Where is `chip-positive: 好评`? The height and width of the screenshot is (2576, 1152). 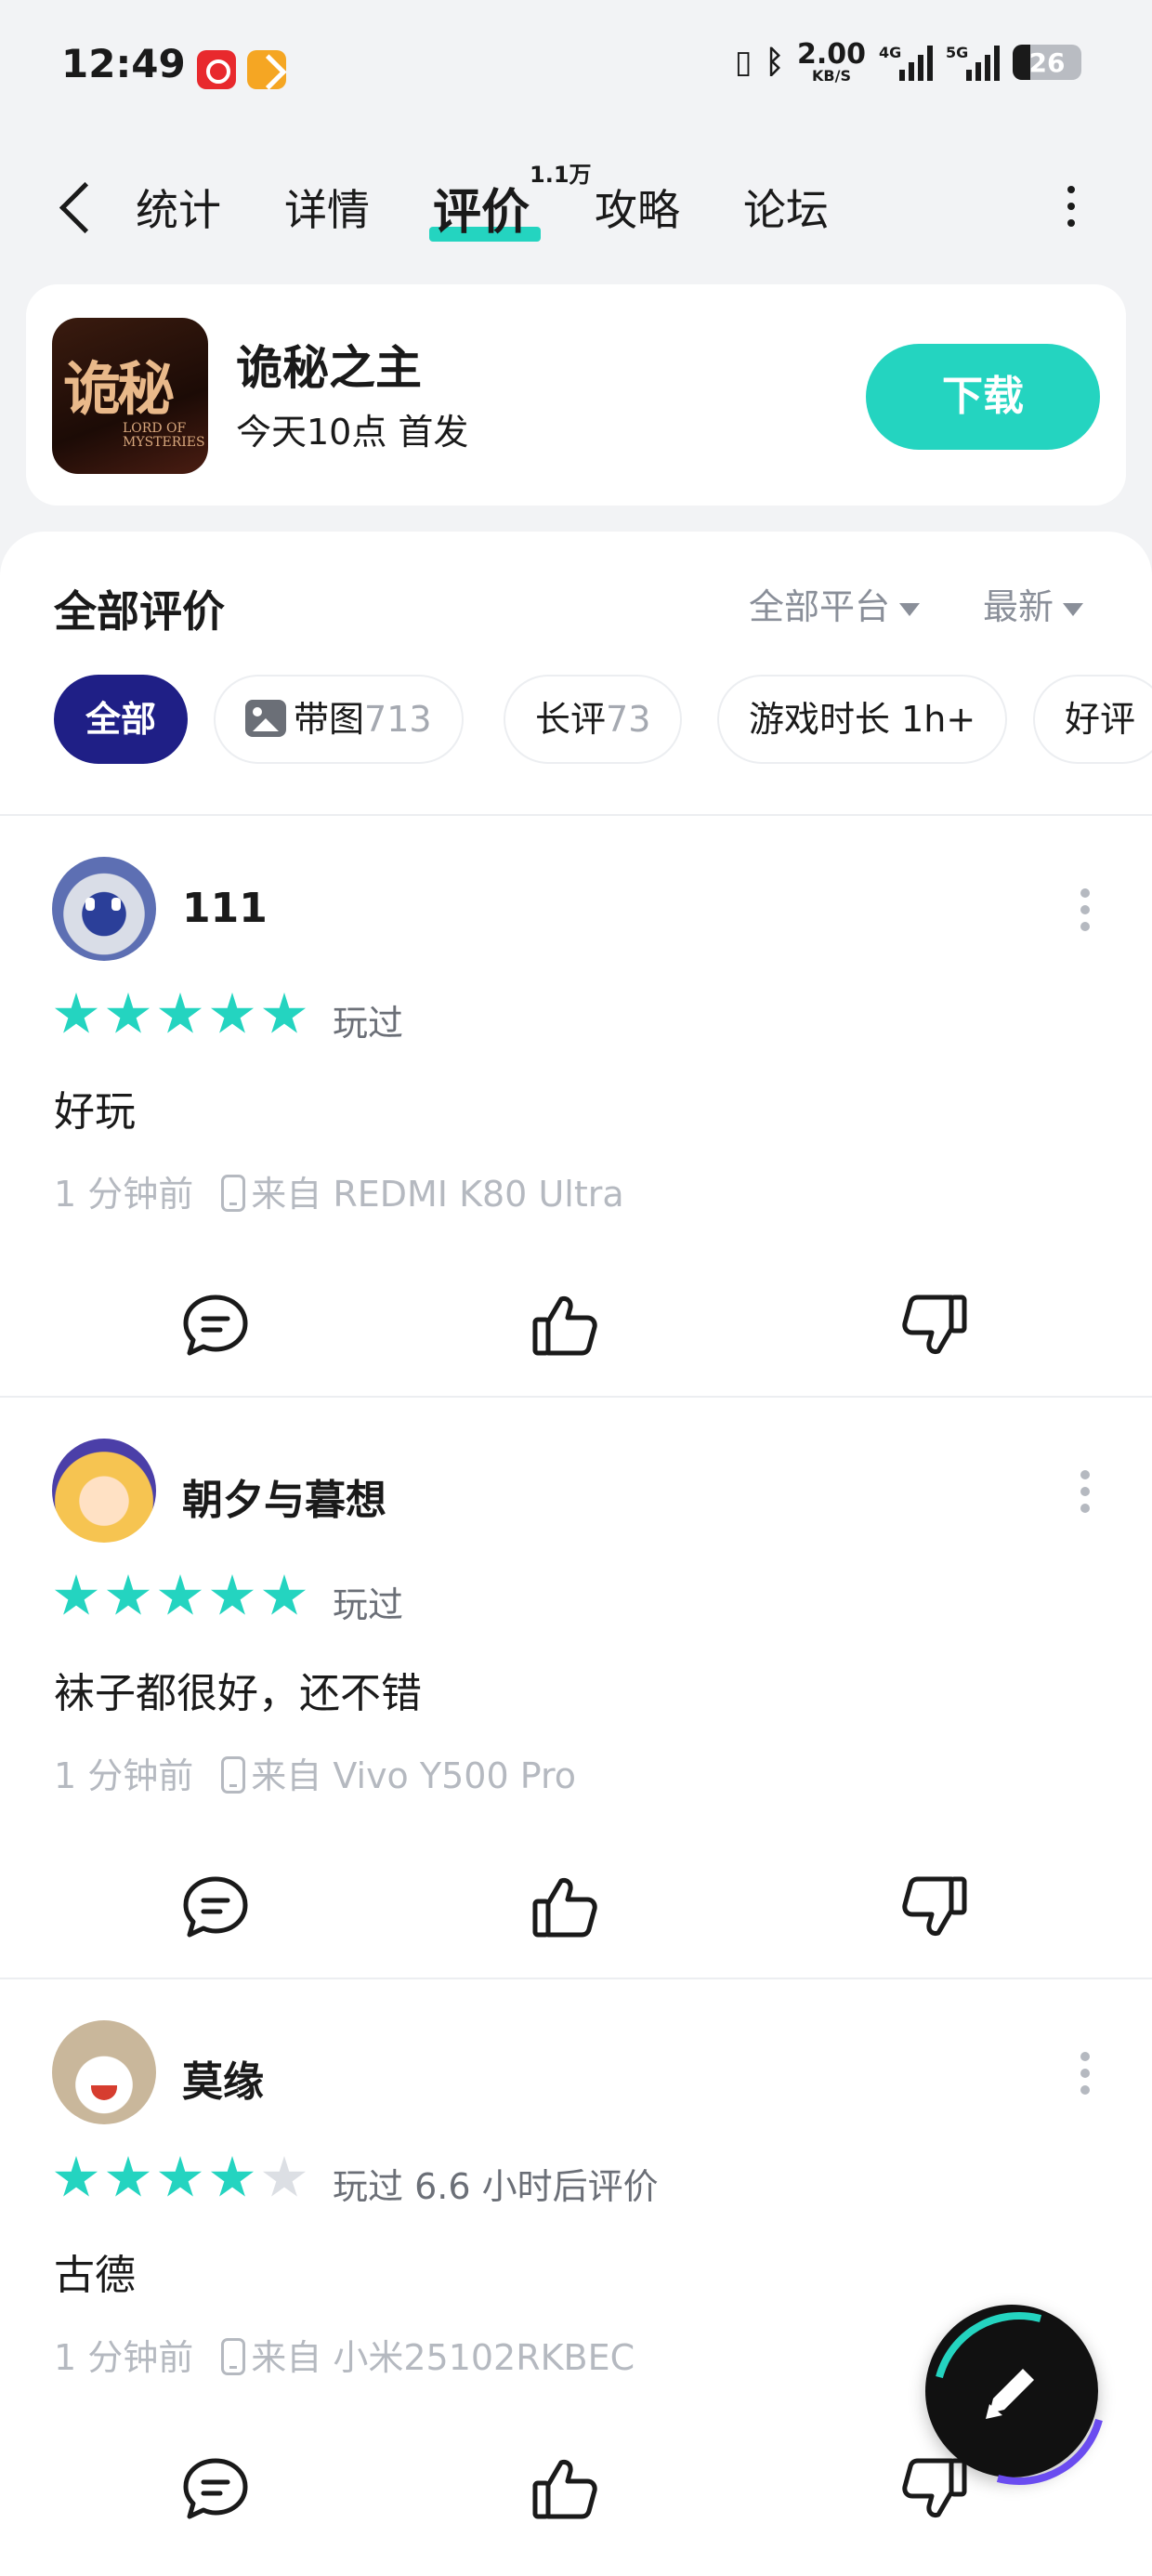
chip-positive: 好评 is located at coordinates (1092, 719).